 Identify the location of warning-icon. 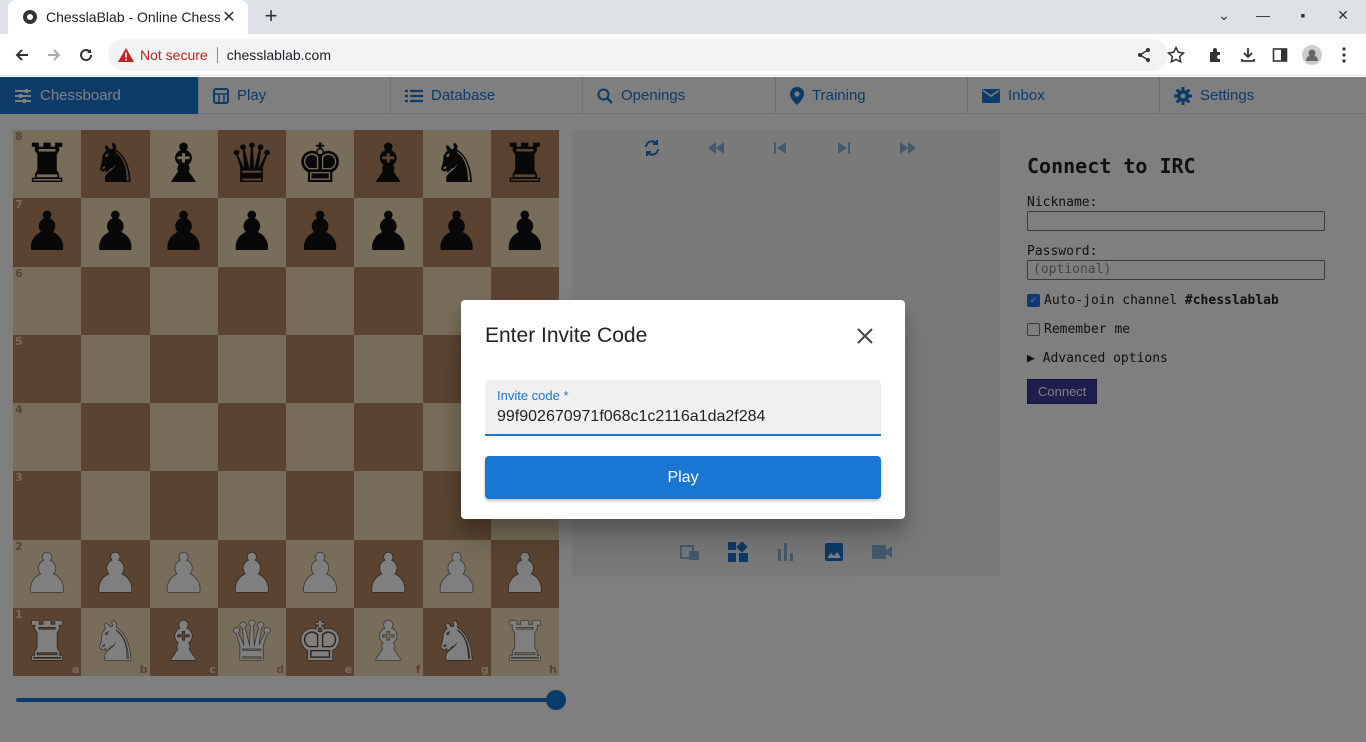
(126, 55).